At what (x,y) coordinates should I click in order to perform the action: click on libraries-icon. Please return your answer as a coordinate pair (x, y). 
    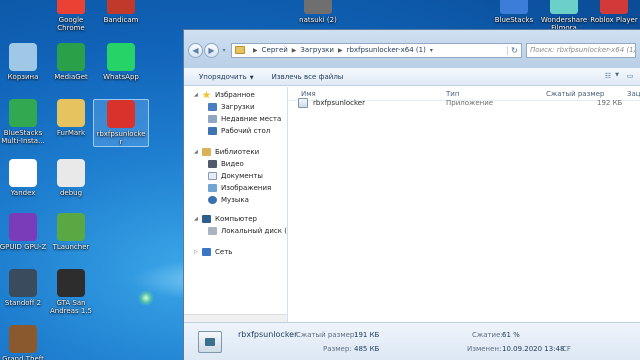
    Looking at the image, I should click on (206, 152).